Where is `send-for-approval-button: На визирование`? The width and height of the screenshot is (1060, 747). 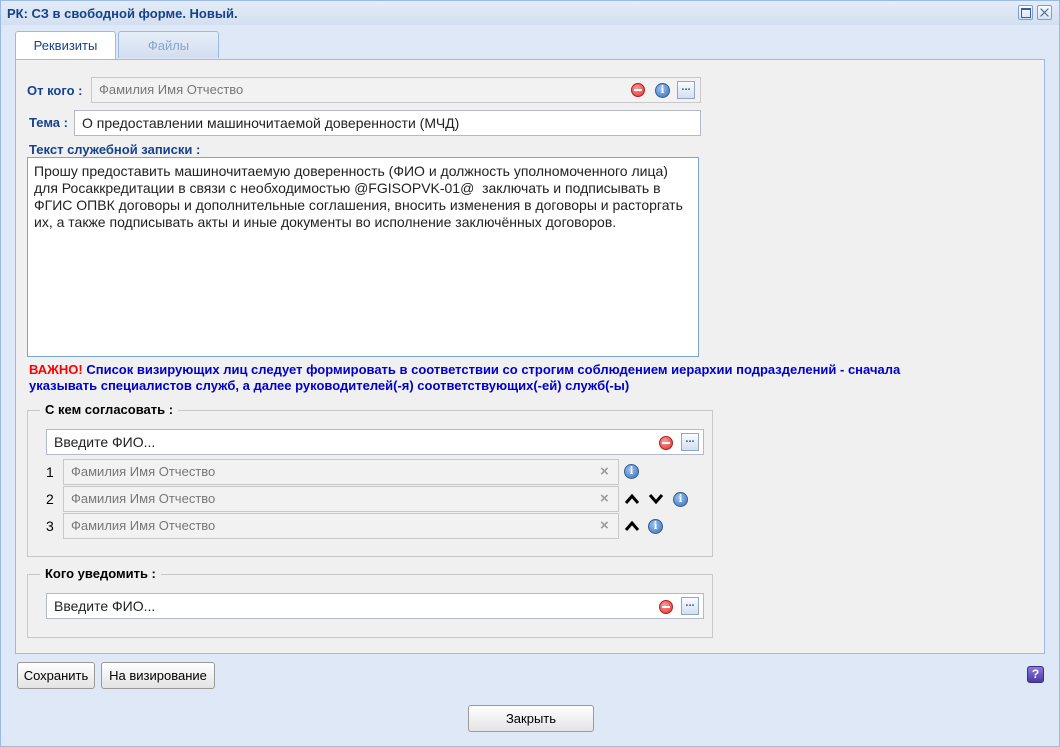
send-for-approval-button: На визирование is located at coordinates (158, 675).